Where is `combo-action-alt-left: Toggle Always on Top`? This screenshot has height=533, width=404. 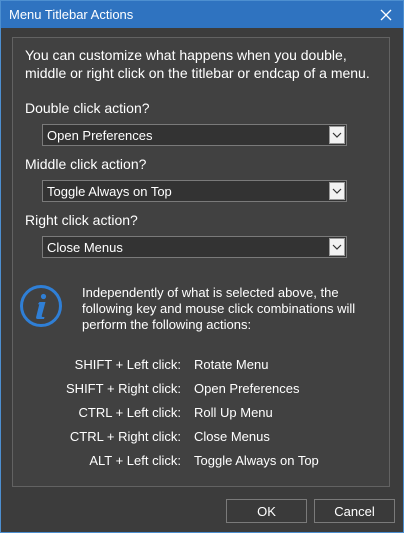
combo-action-alt-left: Toggle Always on Top is located at coordinates (256, 460).